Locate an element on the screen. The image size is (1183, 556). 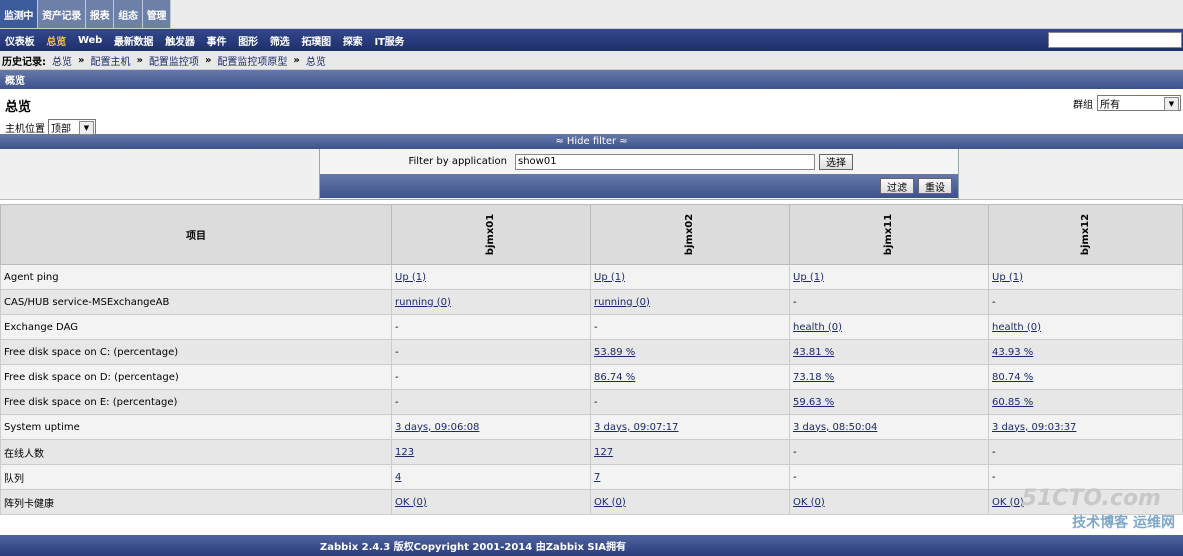
search-input is located at coordinates (1115, 40).